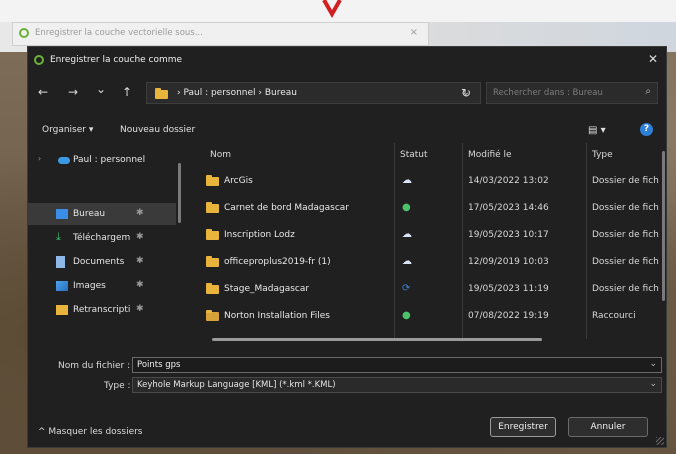 The height and width of the screenshot is (454, 676). I want to click on shortcut-folder-icon, so click(212, 315).